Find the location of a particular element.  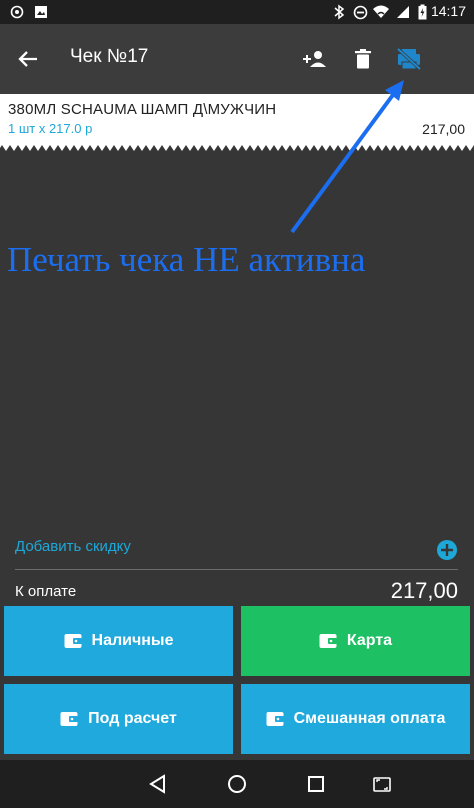

cash-label: Наличные is located at coordinates (132, 640).